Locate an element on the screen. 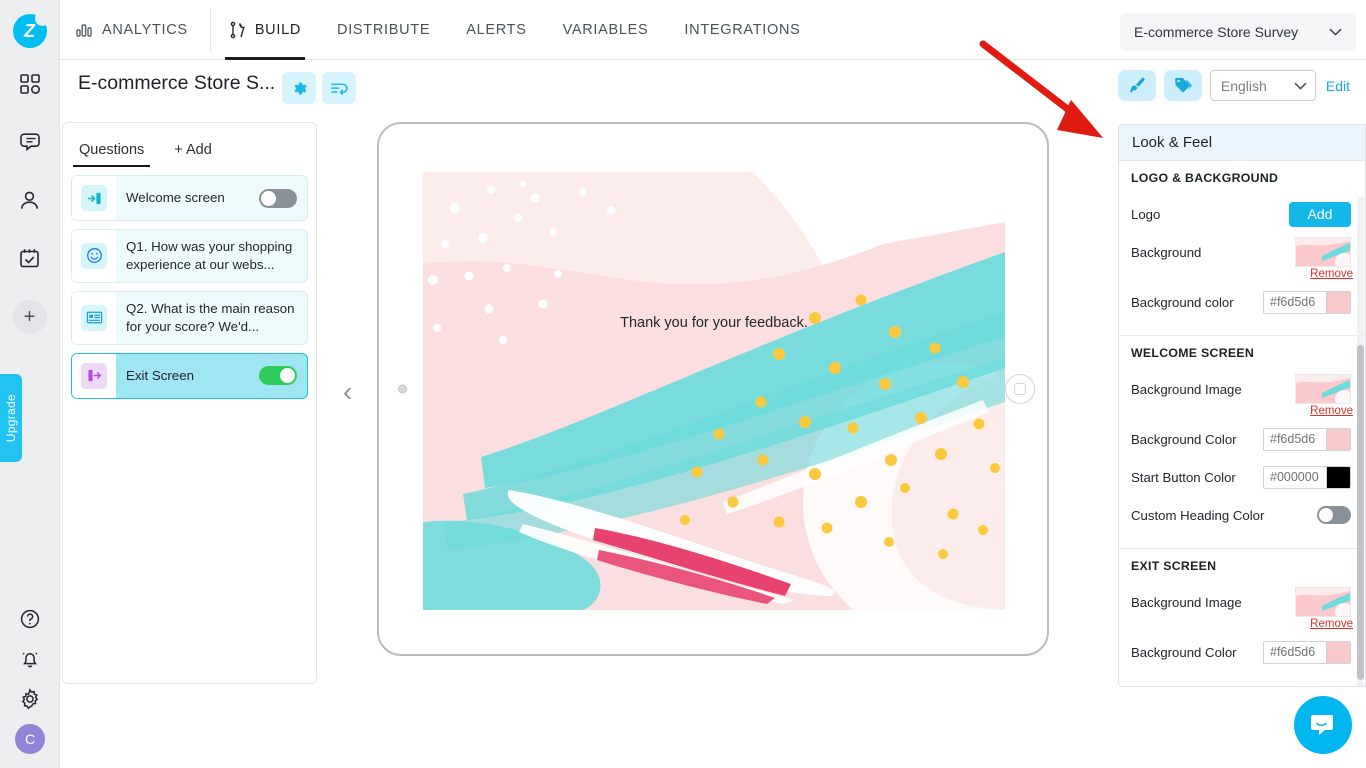 The height and width of the screenshot is (768, 1366). question-icon-cell is located at coordinates (94, 256).